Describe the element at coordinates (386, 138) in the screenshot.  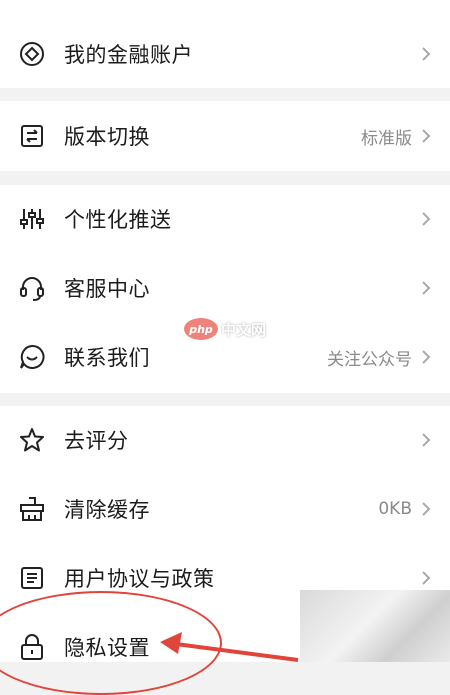
I see `row-value: 标准版` at that location.